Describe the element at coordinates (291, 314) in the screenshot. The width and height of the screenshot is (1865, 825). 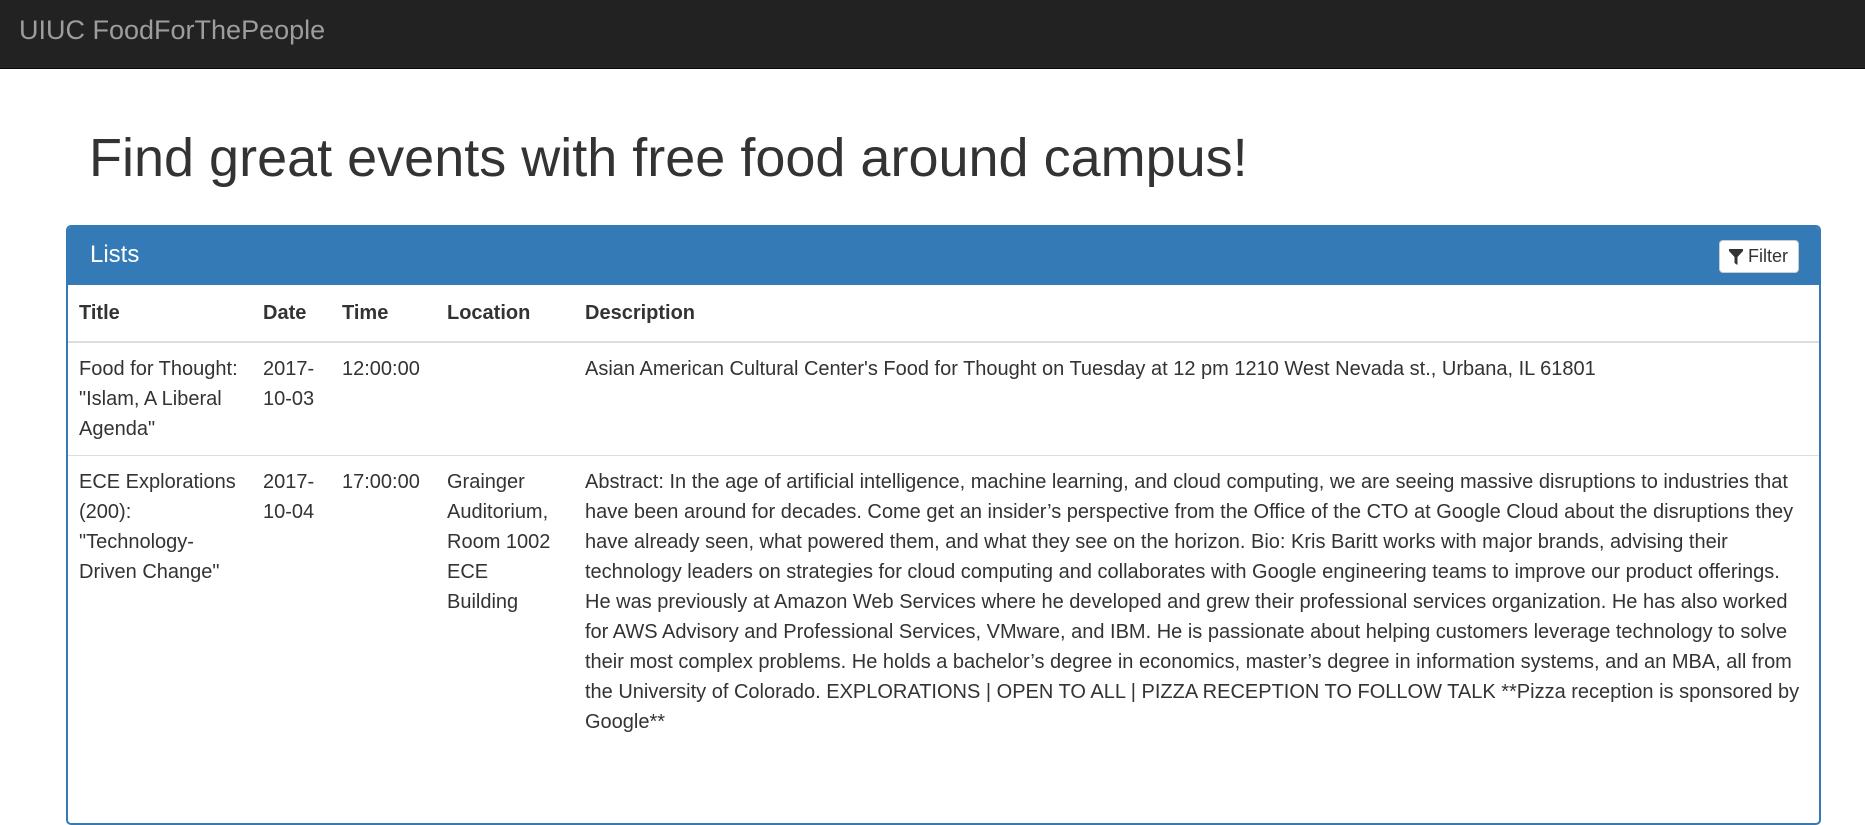
I see `column-header-date: Date` at that location.